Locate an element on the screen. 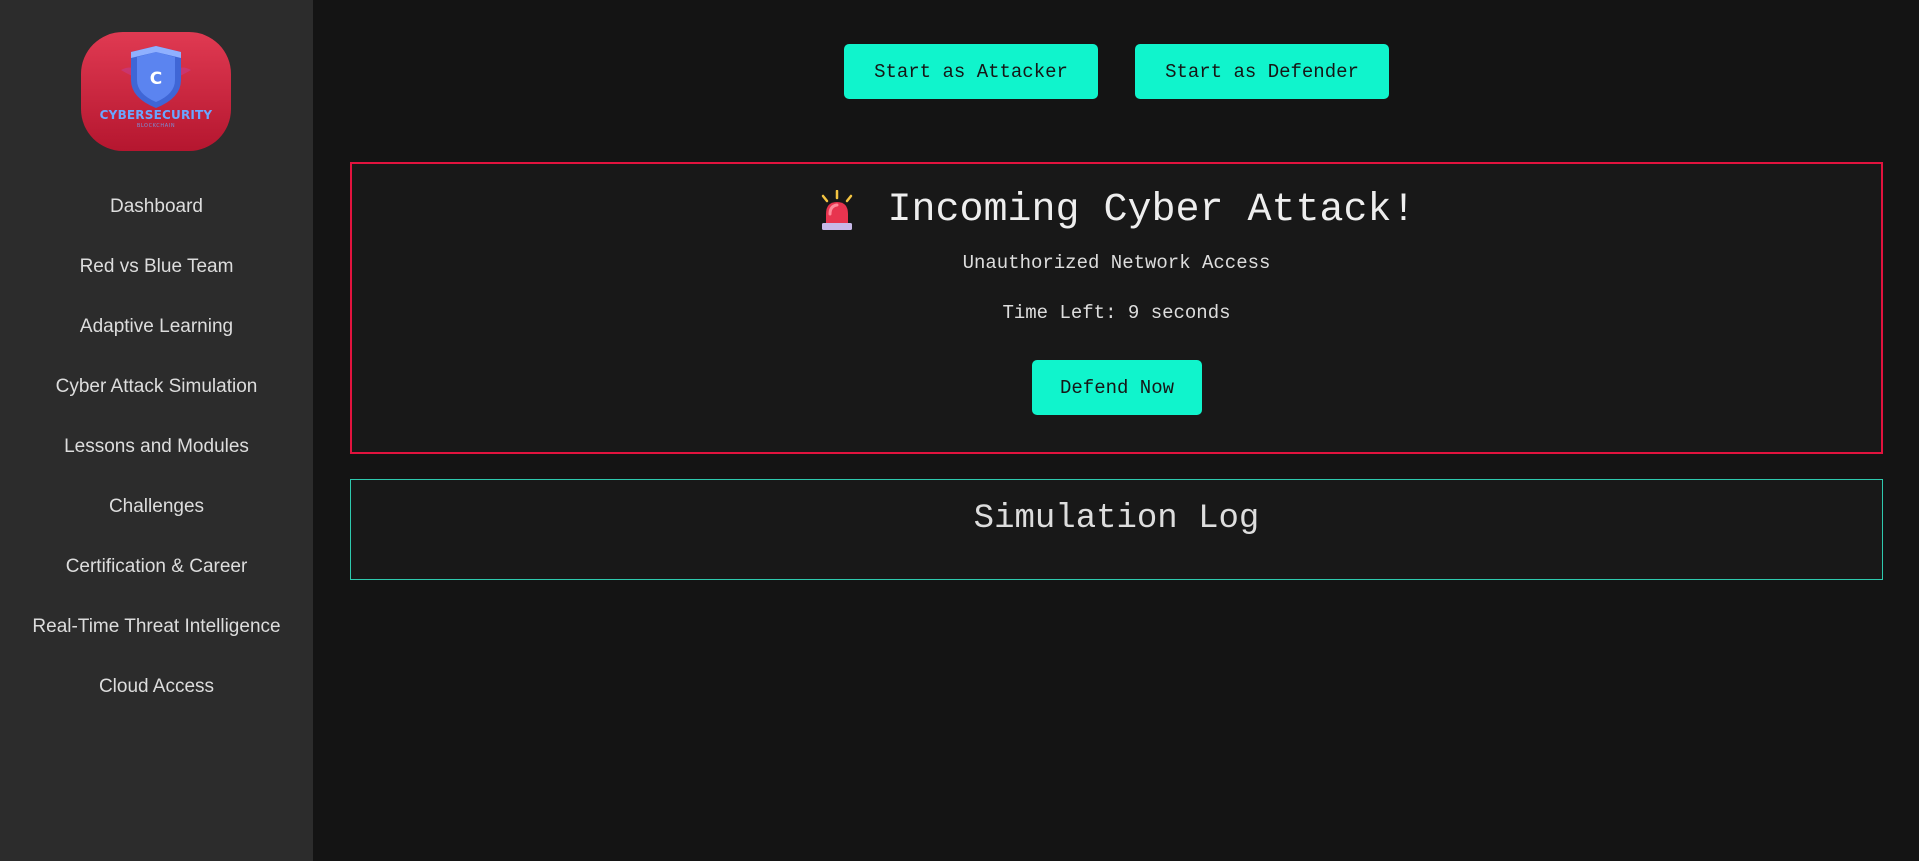  simulation-log-title: Simulation Log is located at coordinates (1116, 519).